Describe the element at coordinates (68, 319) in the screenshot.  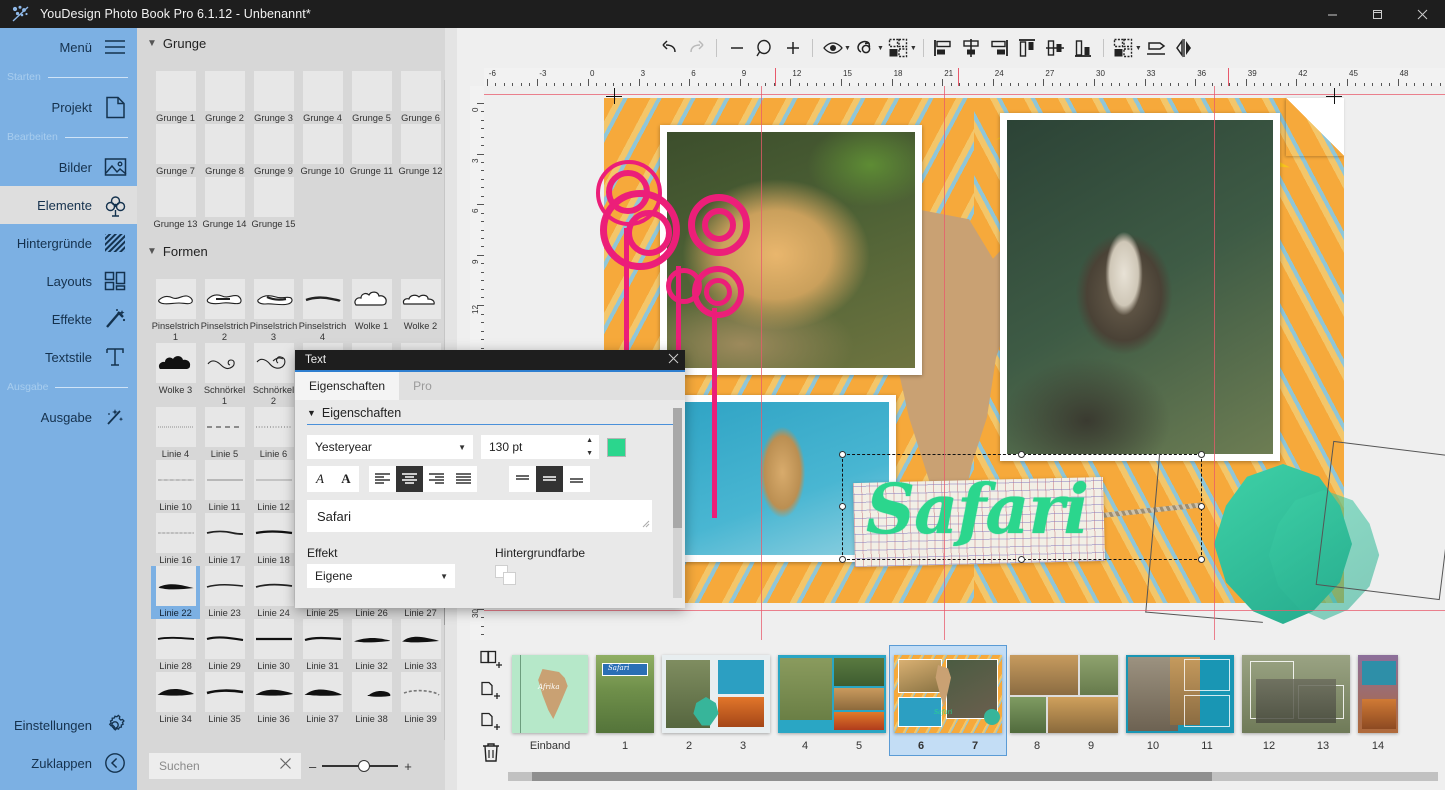
I see `sidebar-item-effekte: Effekte` at that location.